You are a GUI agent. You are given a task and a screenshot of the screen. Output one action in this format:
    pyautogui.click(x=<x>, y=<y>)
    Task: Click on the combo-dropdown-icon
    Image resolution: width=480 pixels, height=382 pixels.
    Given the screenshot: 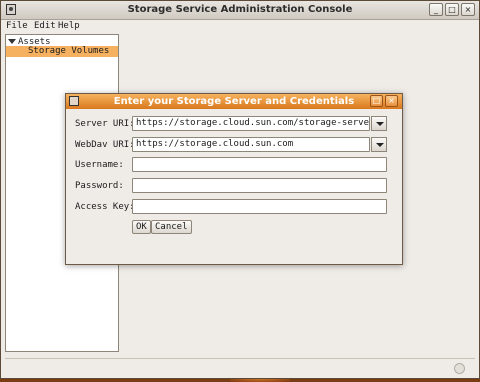 What is the action you would take?
    pyautogui.click(x=379, y=123)
    